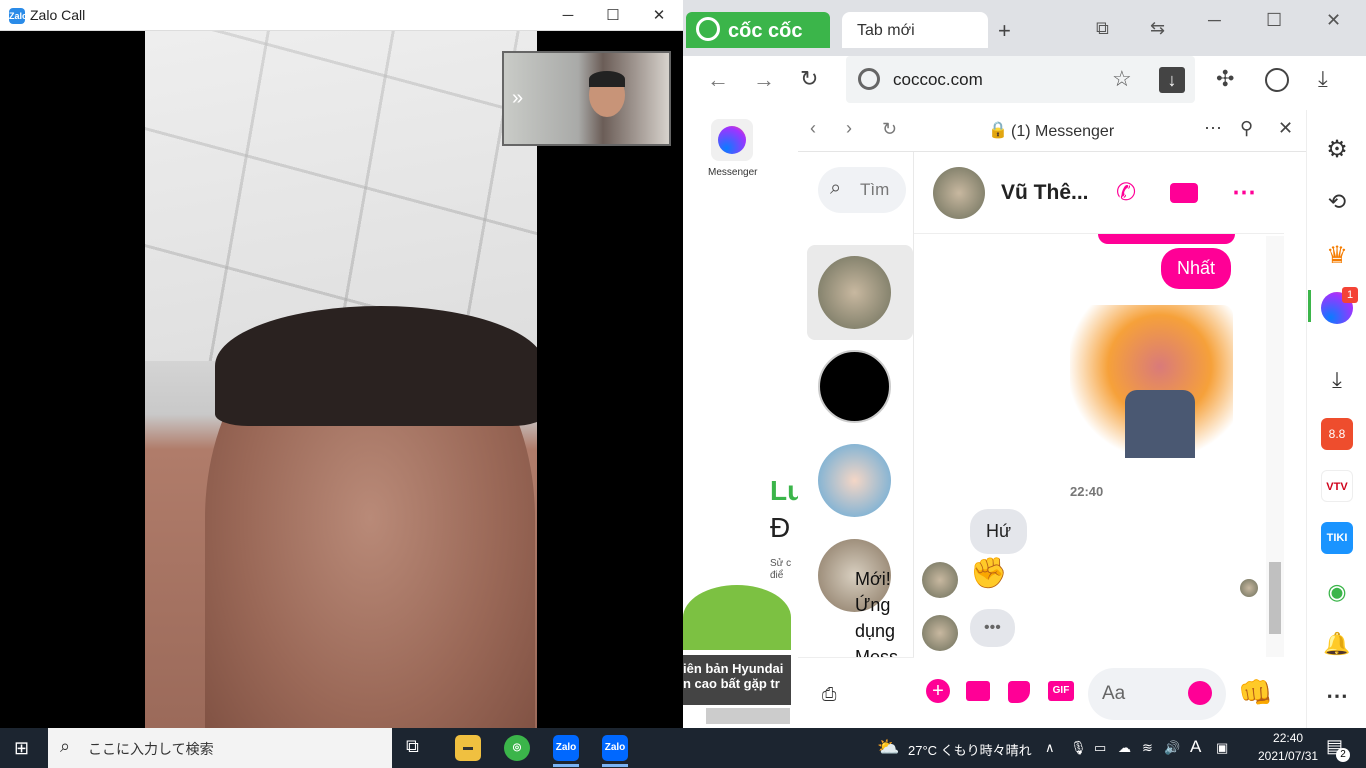 This screenshot has width=1366, height=768. Describe the element at coordinates (1277, 80) in the screenshot. I see `profile-icon` at that location.